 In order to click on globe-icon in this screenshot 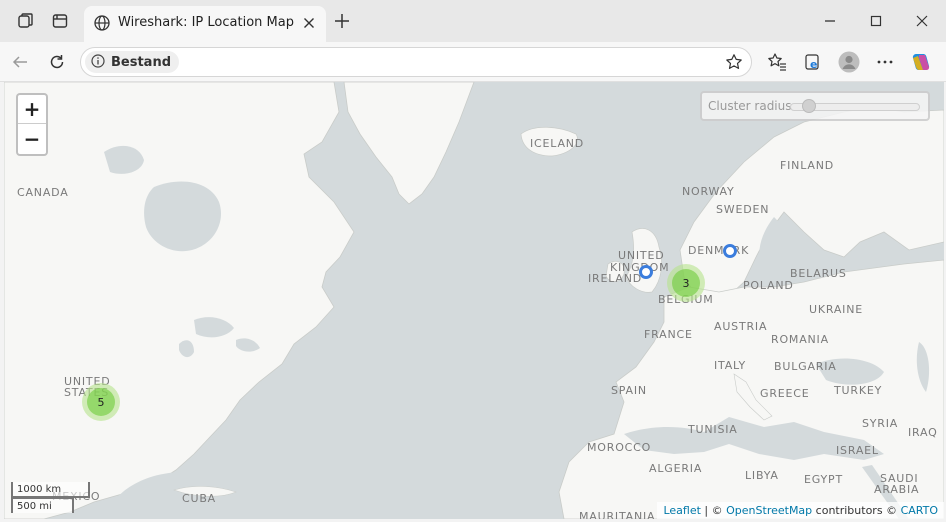, I will do `click(102, 25)`.